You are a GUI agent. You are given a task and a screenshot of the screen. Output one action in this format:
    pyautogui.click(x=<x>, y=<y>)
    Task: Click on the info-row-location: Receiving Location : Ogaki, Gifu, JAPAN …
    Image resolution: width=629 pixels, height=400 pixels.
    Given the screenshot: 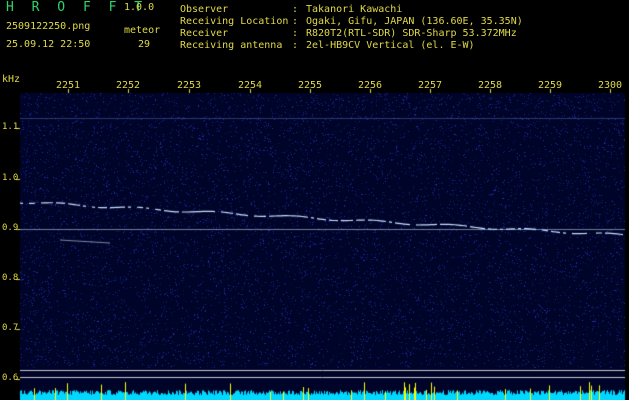 What is the action you would take?
    pyautogui.click(x=351, y=22)
    